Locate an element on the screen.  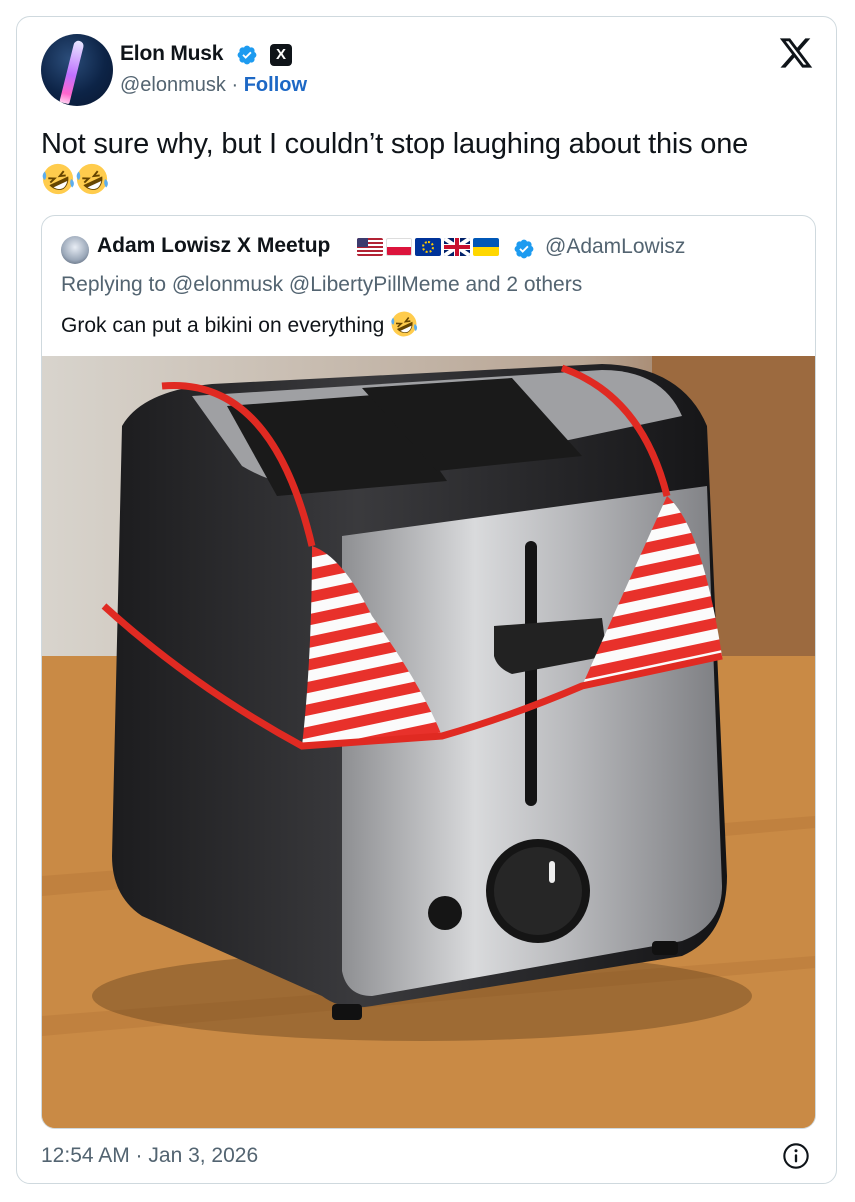
x-logo-icon is located at coordinates (796, 53).